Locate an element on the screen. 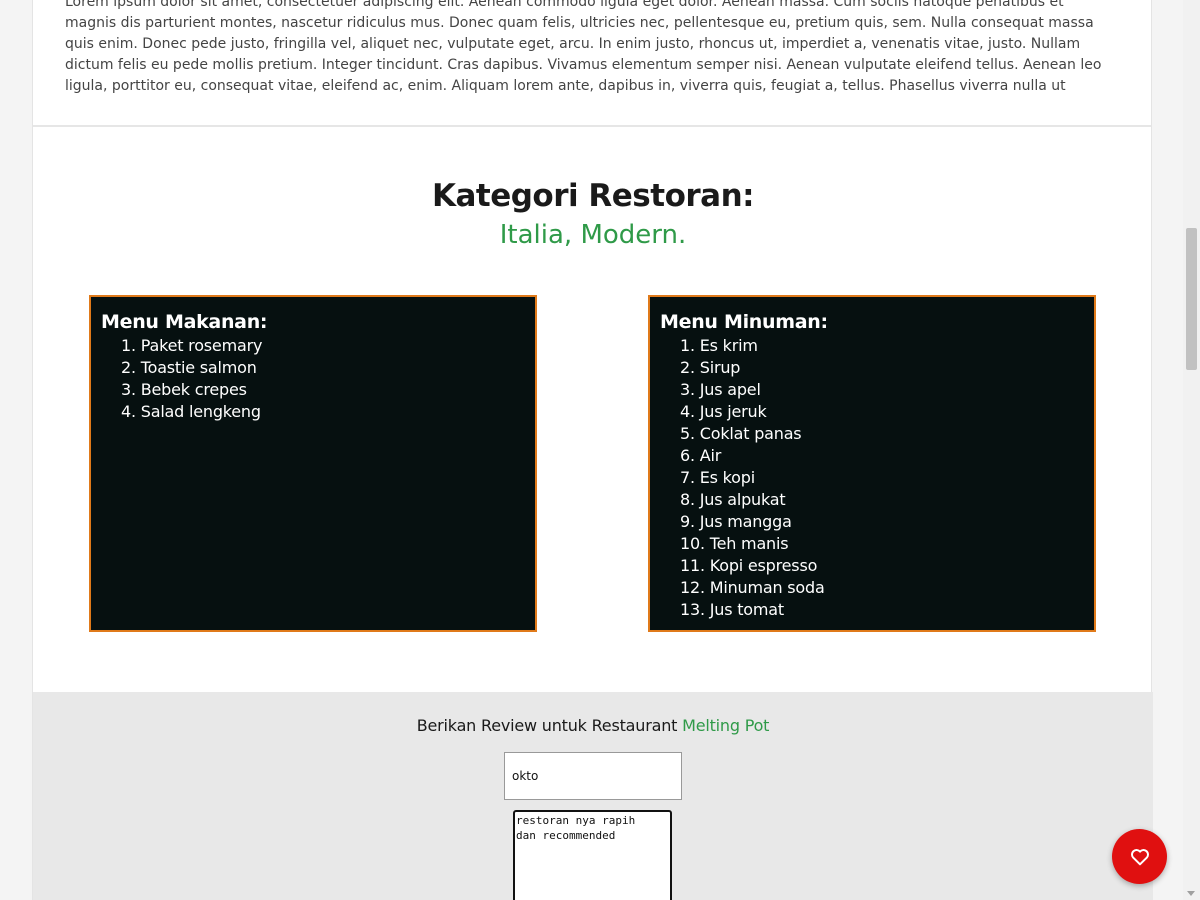  menu-item: 2. Sirup is located at coordinates (710, 367).